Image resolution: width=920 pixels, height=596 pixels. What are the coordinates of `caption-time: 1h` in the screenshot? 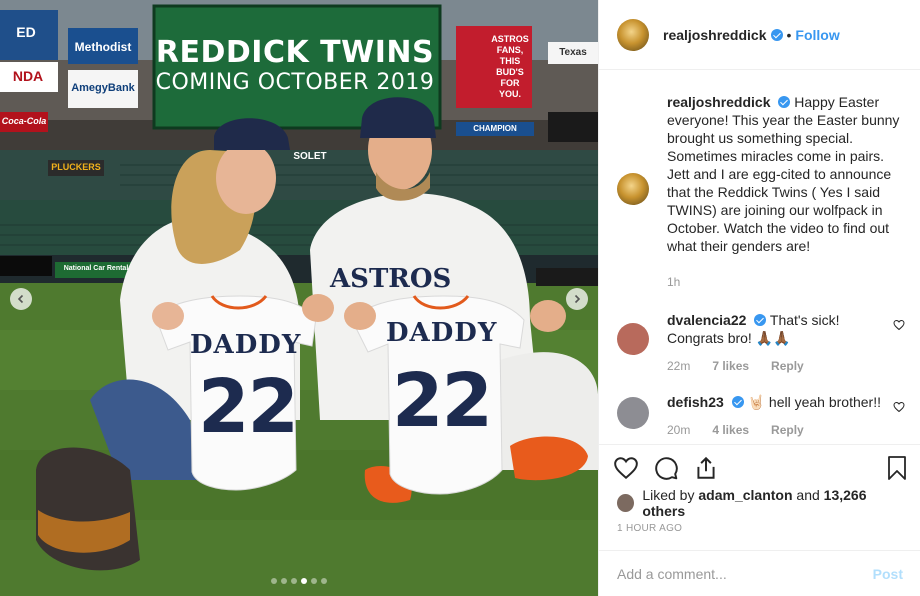 It's located at (673, 282).